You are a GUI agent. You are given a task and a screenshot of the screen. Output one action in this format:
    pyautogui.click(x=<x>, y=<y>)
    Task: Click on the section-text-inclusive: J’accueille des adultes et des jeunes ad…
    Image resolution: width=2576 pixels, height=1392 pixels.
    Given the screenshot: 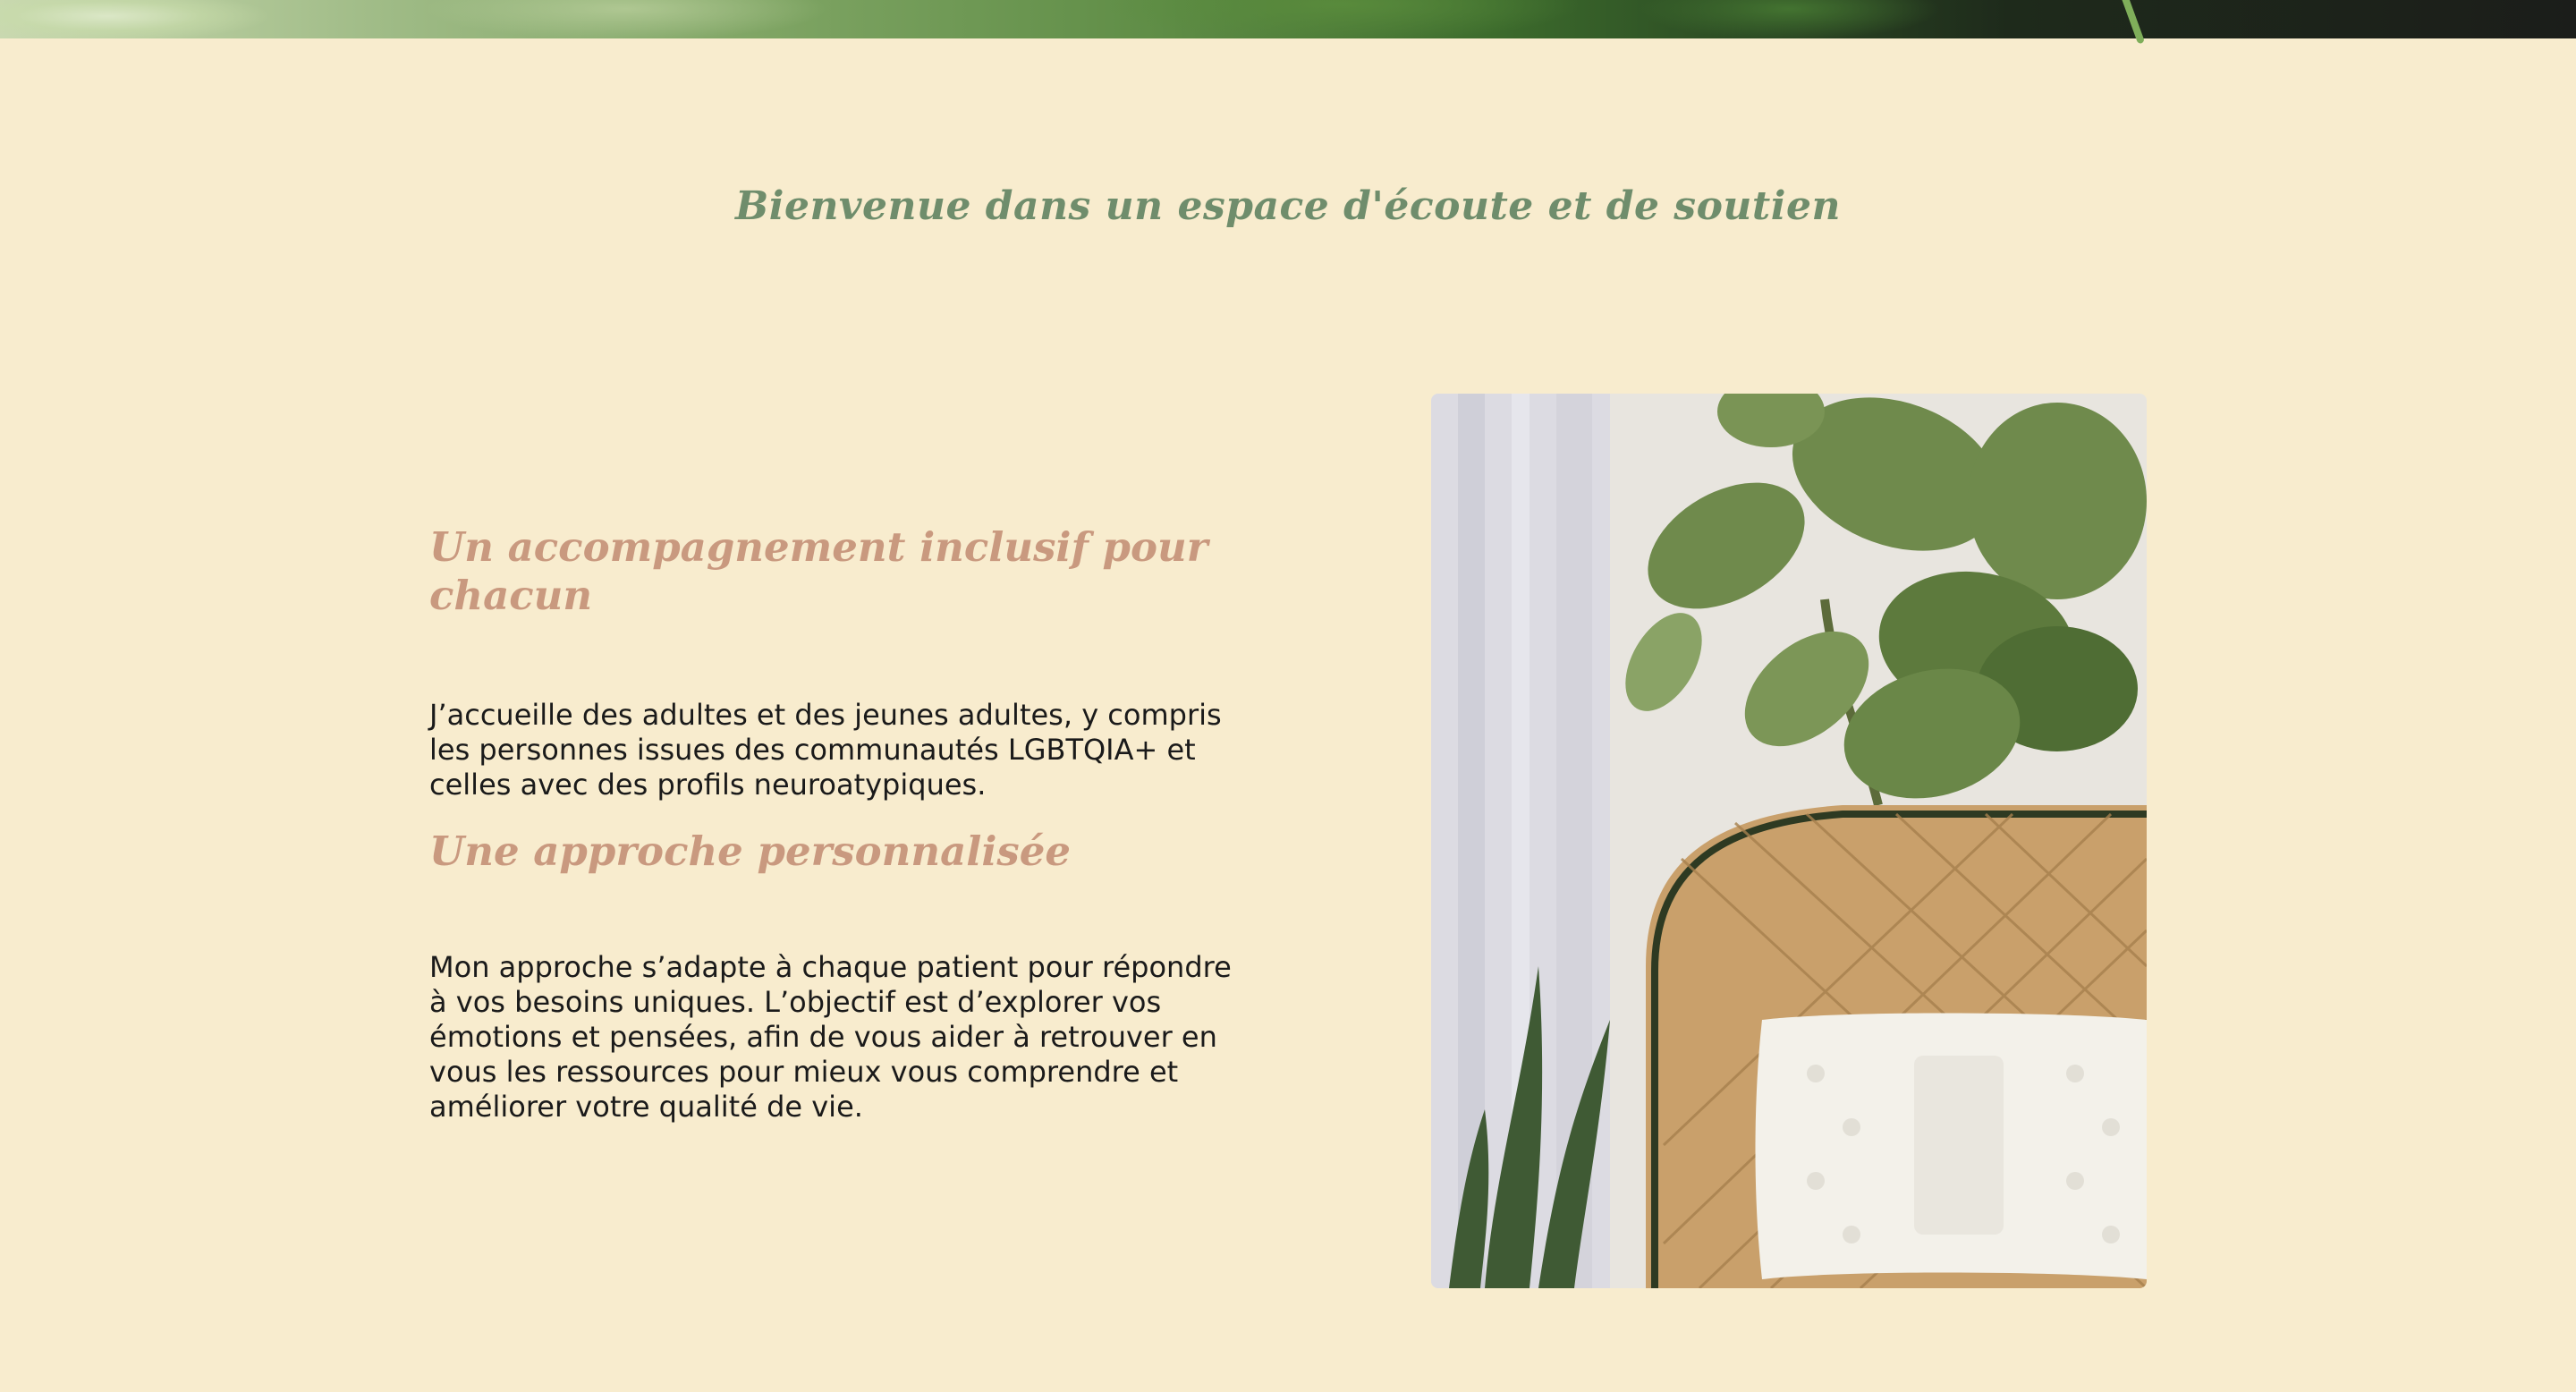 What is the action you would take?
    pyautogui.click(x=825, y=750)
    